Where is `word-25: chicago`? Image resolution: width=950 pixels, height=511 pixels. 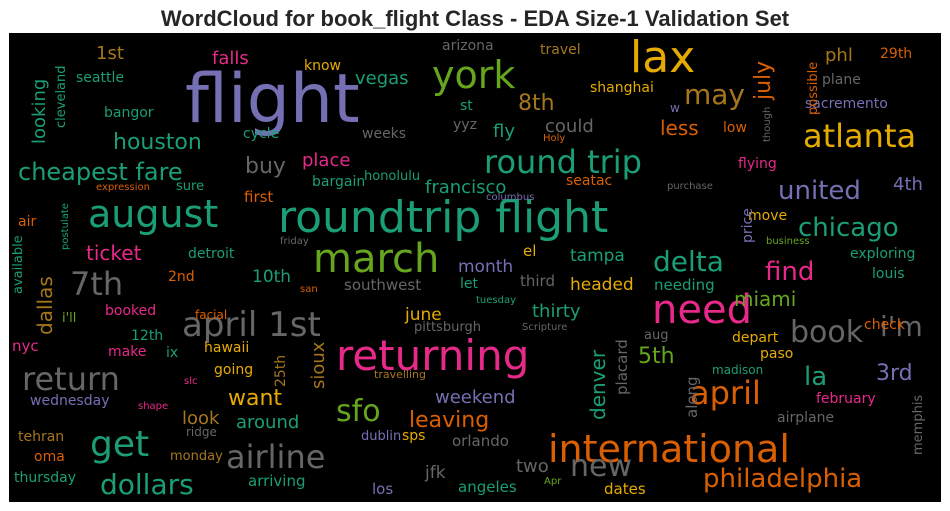
word-25: chicago is located at coordinates (848, 228).